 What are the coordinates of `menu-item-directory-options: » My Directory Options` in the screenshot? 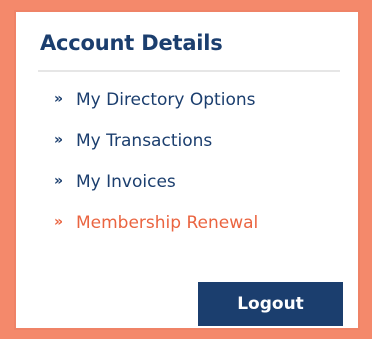 It's located at (156, 110).